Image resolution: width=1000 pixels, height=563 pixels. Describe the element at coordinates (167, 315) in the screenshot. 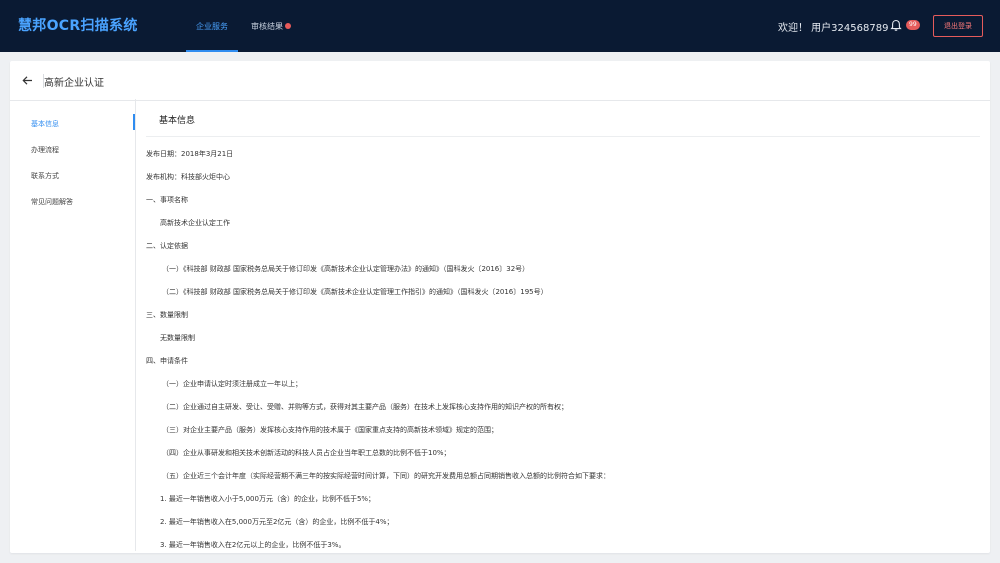

I see `heading-quantity: 三、数量限制` at that location.